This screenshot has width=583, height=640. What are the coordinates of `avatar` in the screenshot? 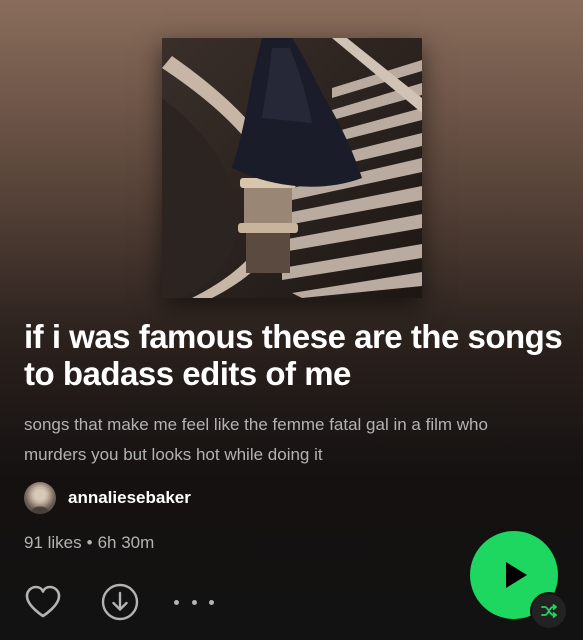 It's located at (40, 498).